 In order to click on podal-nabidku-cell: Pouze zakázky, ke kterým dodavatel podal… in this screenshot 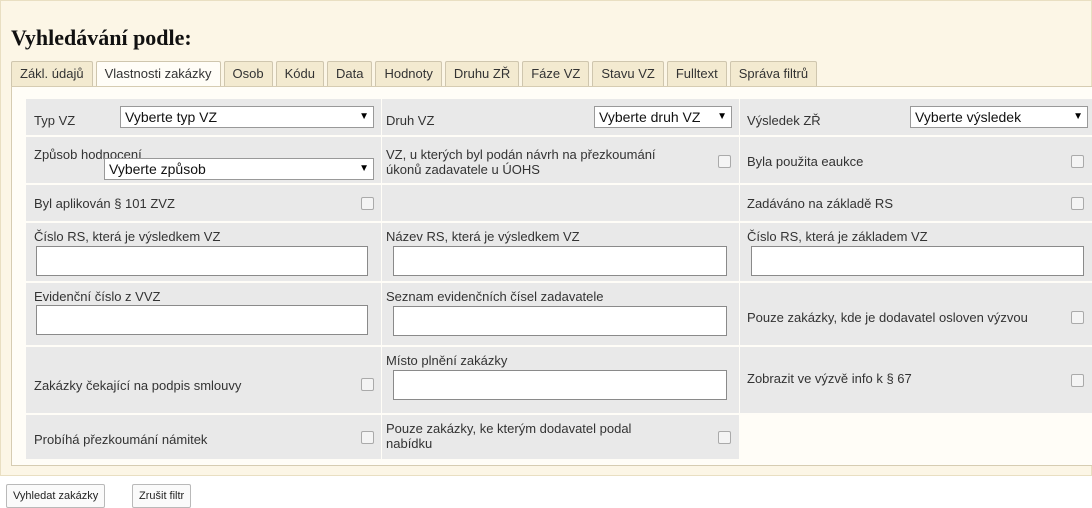, I will do `click(560, 437)`.